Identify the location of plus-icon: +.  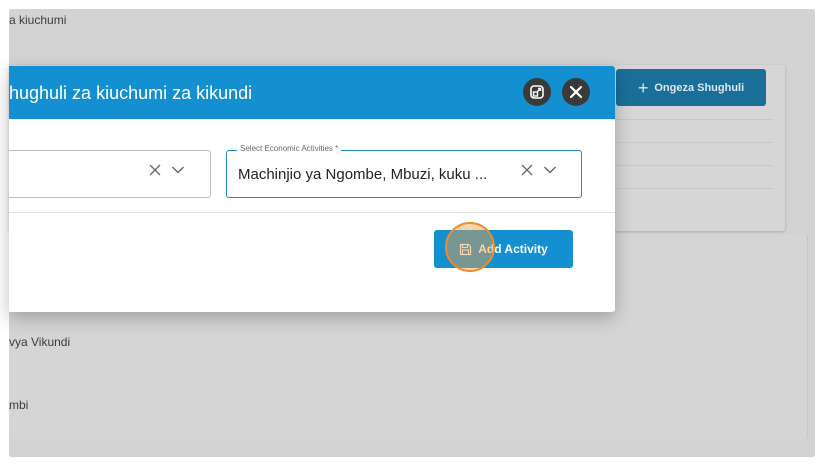
(643, 87).